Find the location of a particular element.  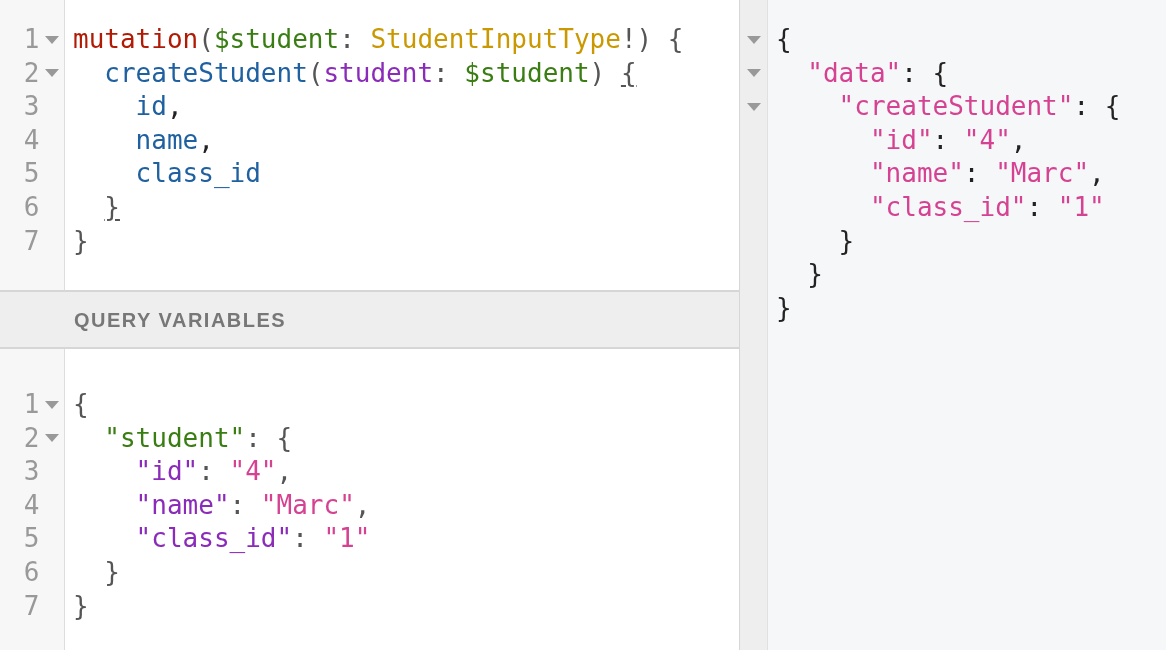

code-line: class_id is located at coordinates (197, 173).